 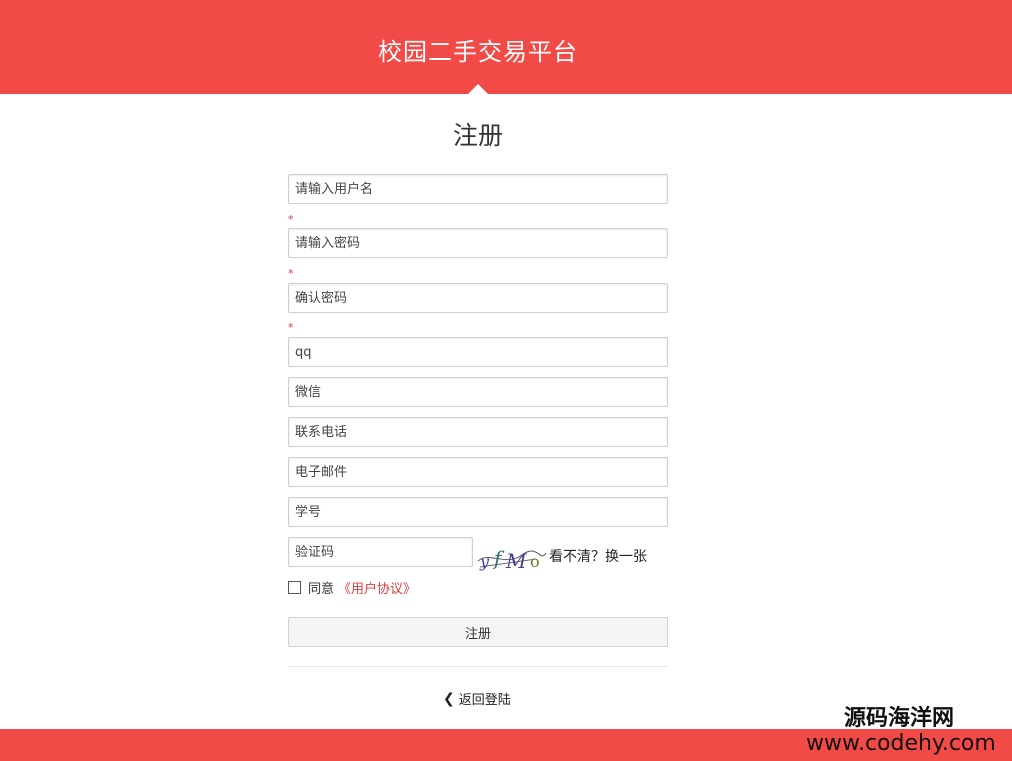 I want to click on svg-text: M, so click(x=516, y=560).